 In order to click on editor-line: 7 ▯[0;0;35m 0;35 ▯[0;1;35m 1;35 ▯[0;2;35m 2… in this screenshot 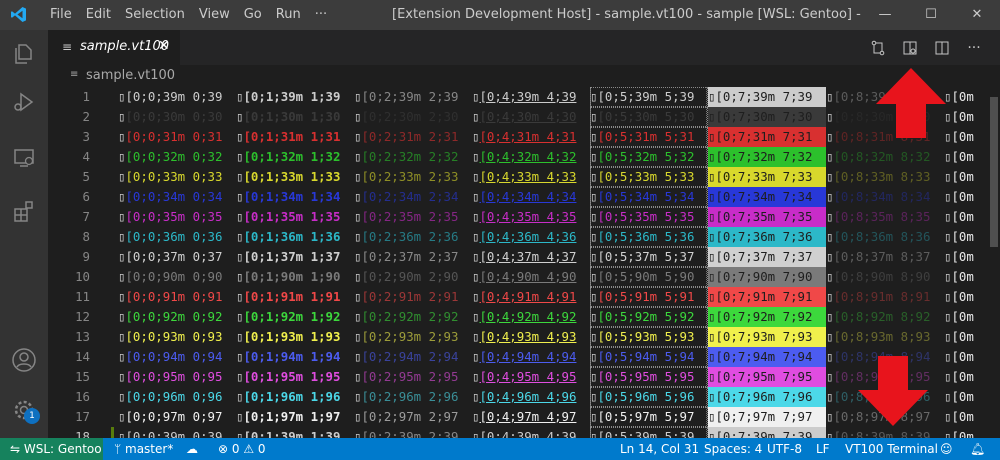, I will do `click(524, 217)`.